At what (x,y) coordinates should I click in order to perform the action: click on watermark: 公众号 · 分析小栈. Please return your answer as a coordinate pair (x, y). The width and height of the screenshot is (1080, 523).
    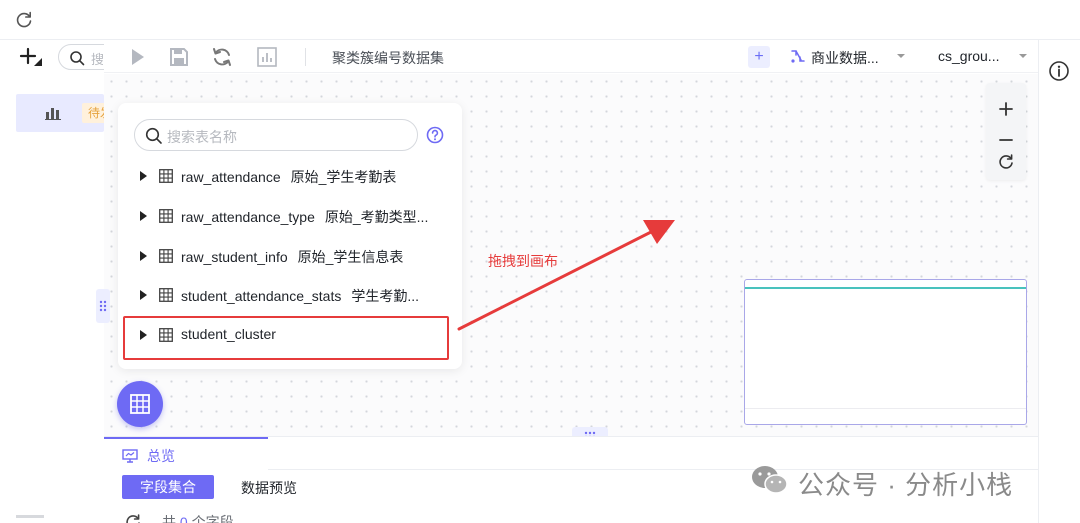
    Looking at the image, I should click on (900, 481).